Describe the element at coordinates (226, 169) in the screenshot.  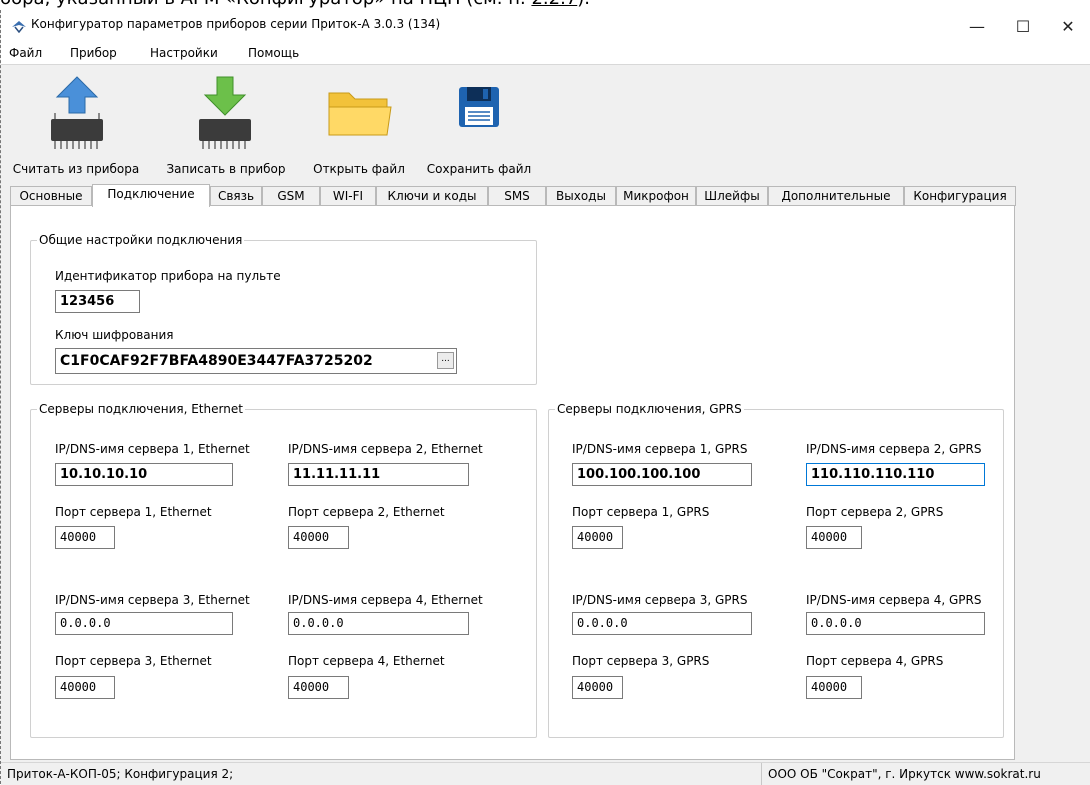
I see `write-to-device-label: Записать в прибор` at that location.